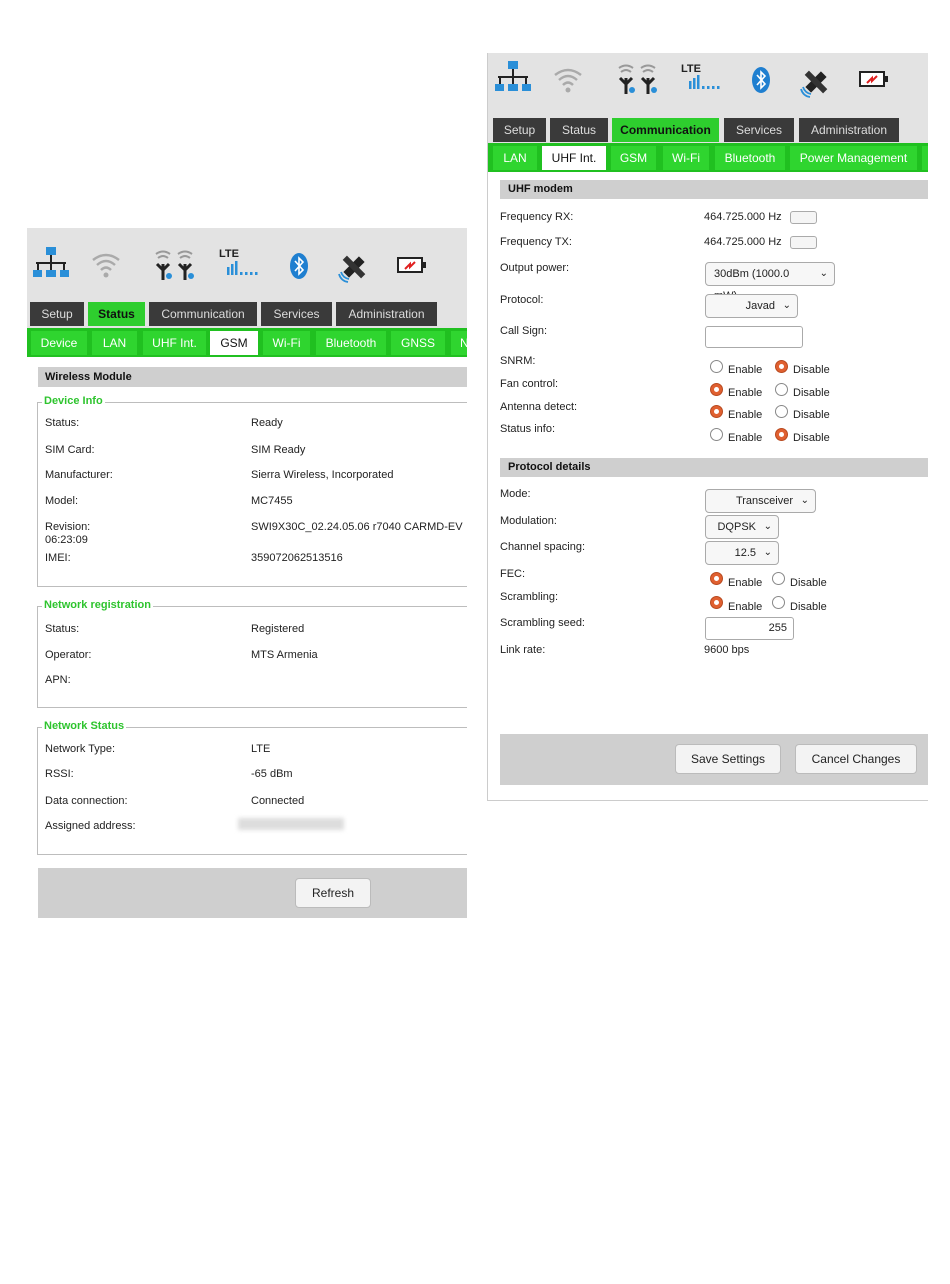 This screenshot has width=950, height=1284. Describe the element at coordinates (278, 801) in the screenshot. I see `data-connection-value: Connected` at that location.